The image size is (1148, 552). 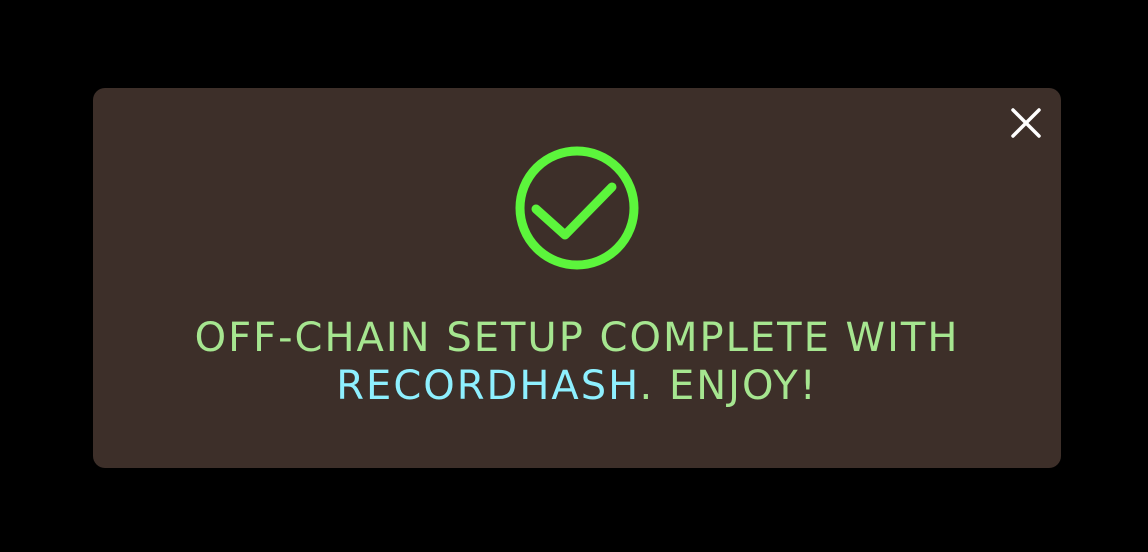 I want to click on close-button, so click(x=1026, y=123).